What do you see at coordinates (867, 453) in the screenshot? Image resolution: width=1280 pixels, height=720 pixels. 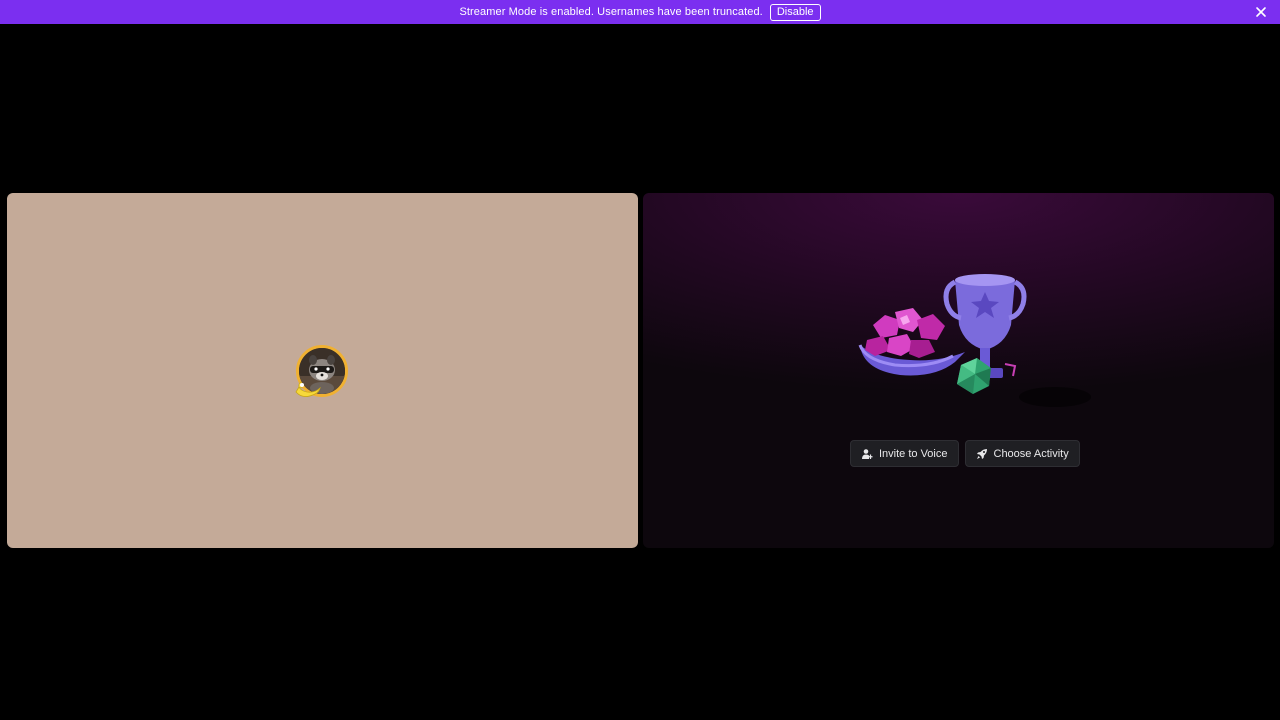 I see `add-user-icon` at bounding box center [867, 453].